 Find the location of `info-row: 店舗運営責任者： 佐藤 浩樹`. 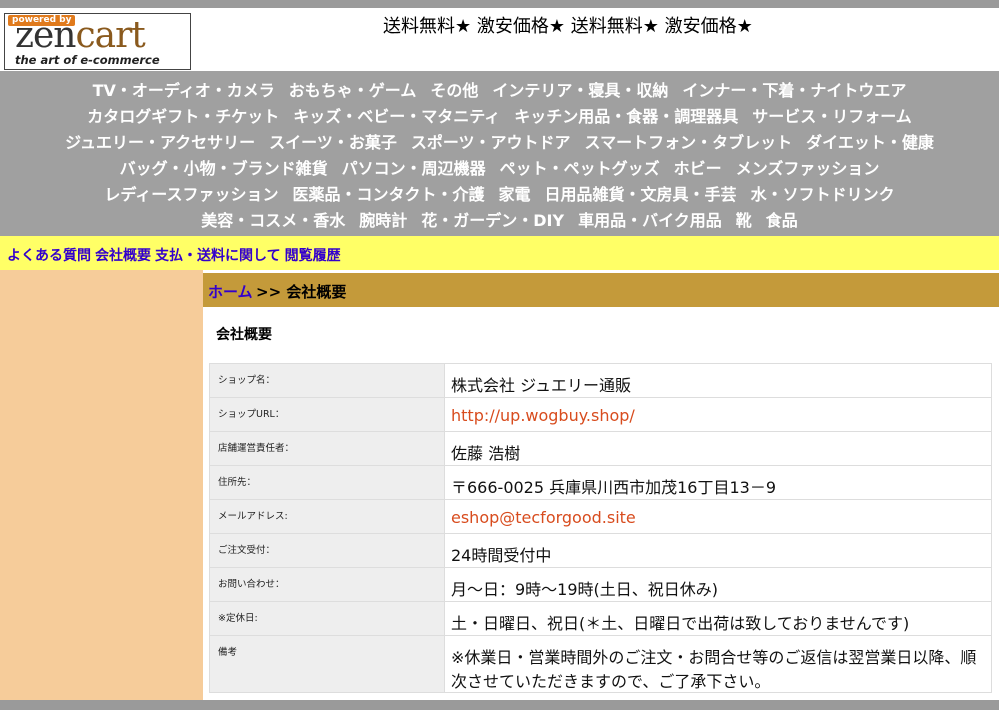

info-row: 店舗運営責任者： 佐藤 浩樹 is located at coordinates (600, 448).